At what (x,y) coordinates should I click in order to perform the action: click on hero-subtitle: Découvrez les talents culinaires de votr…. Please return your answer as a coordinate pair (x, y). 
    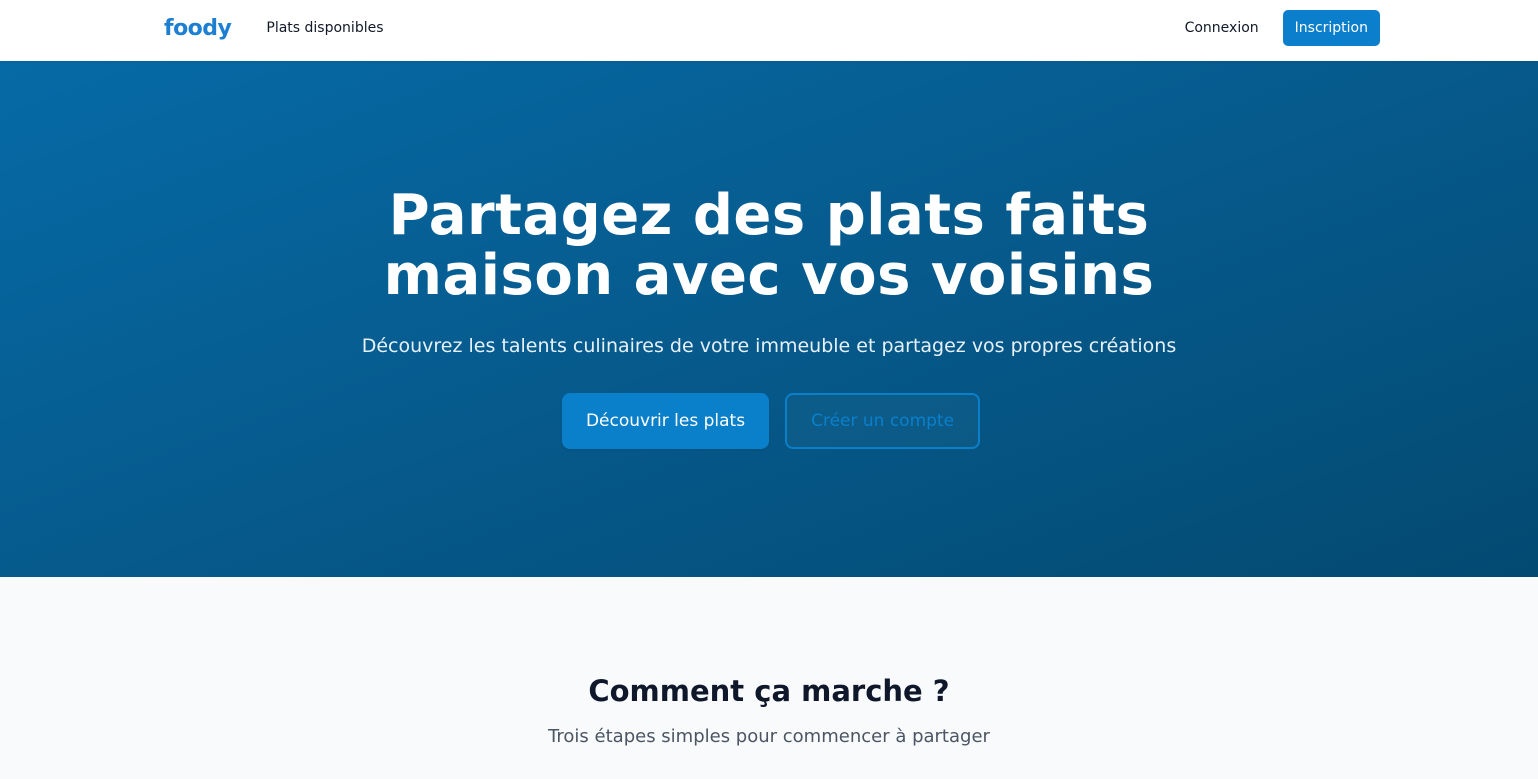
    Looking at the image, I should click on (769, 346).